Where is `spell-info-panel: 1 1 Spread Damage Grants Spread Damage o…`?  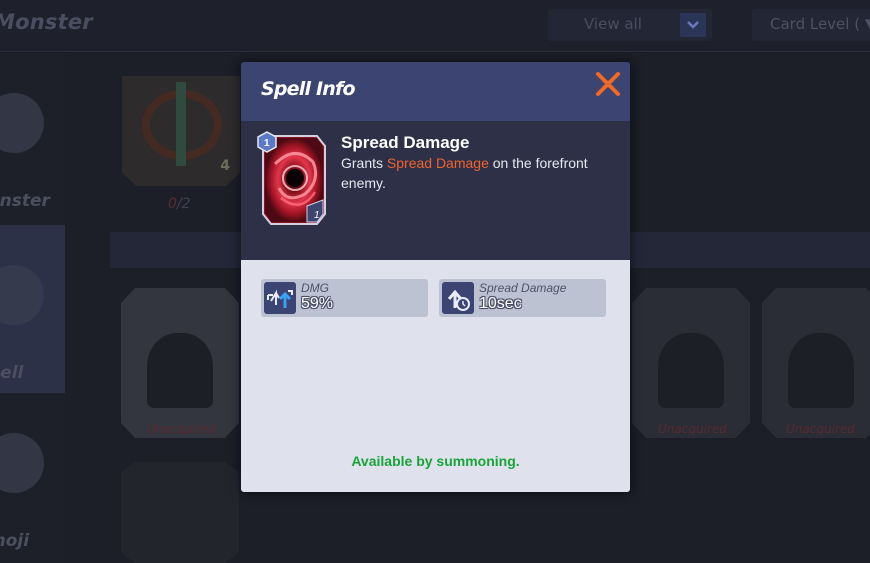 spell-info-panel: 1 1 Spread Damage Grants Spread Damage o… is located at coordinates (435, 190).